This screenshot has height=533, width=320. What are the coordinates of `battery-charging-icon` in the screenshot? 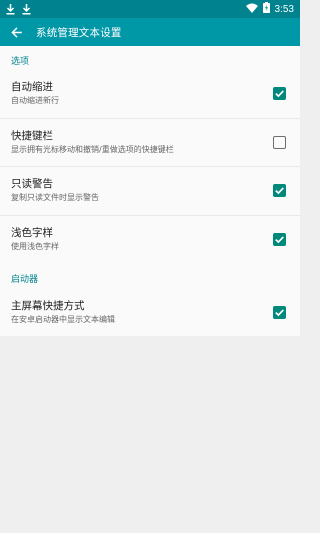 It's located at (266, 9).